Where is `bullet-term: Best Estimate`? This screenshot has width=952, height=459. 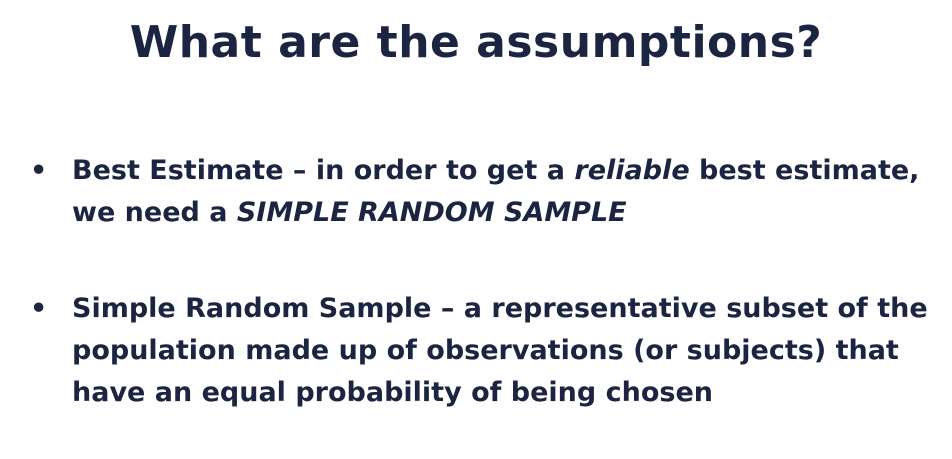
bullet-term: Best Estimate is located at coordinates (178, 170).